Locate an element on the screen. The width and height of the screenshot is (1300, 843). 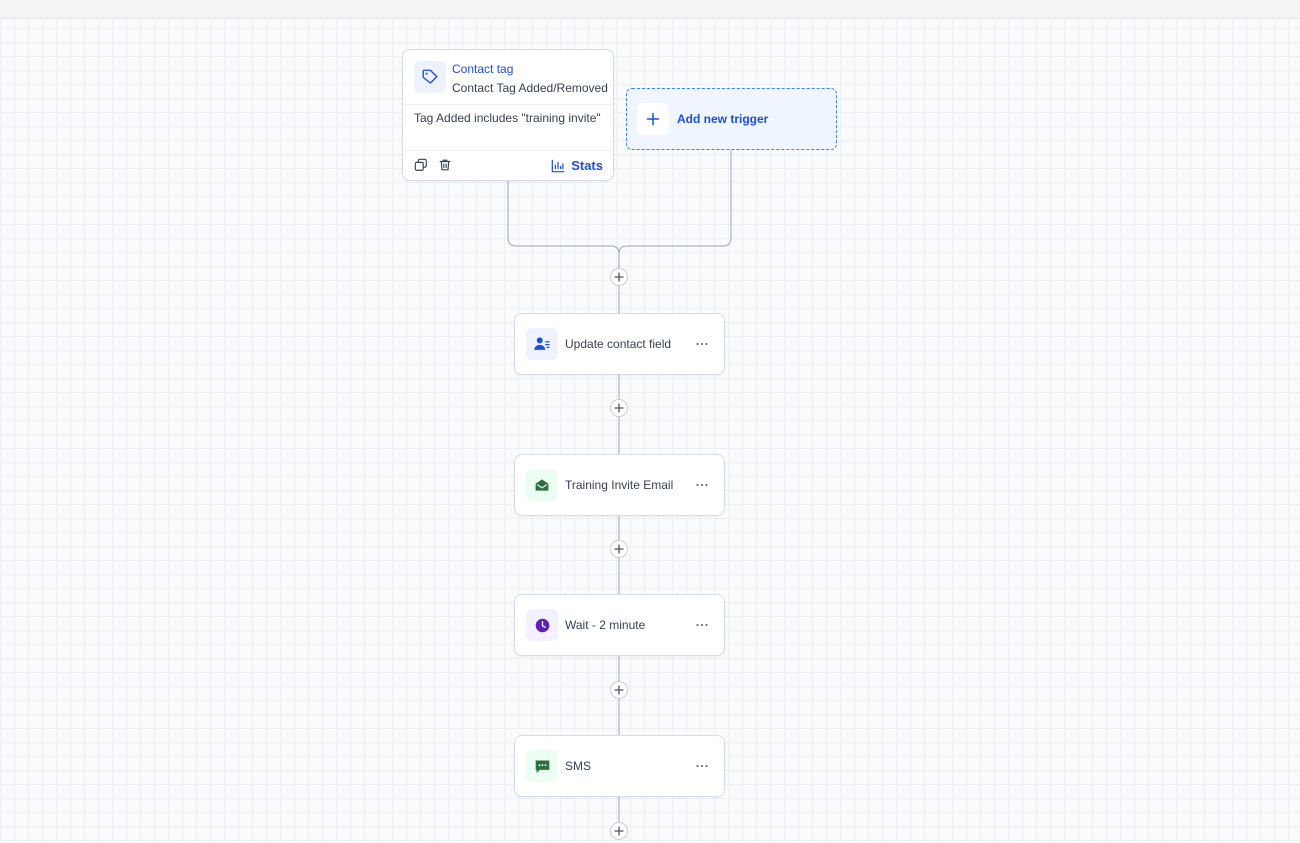
action-card-wait: Wait - 2 minute is located at coordinates (619, 625).